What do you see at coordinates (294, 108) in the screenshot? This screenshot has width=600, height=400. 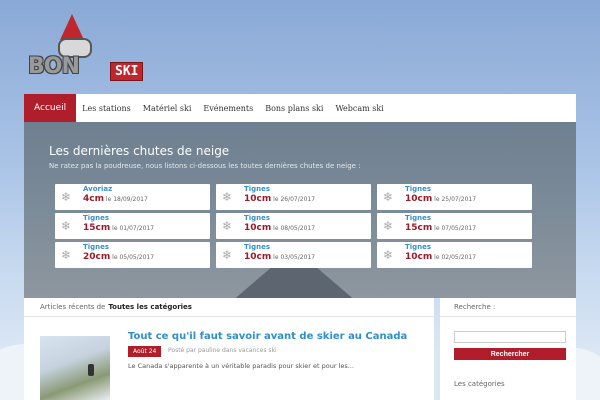 I see `nav-item-bons-plans: Bons plans ski` at bounding box center [294, 108].